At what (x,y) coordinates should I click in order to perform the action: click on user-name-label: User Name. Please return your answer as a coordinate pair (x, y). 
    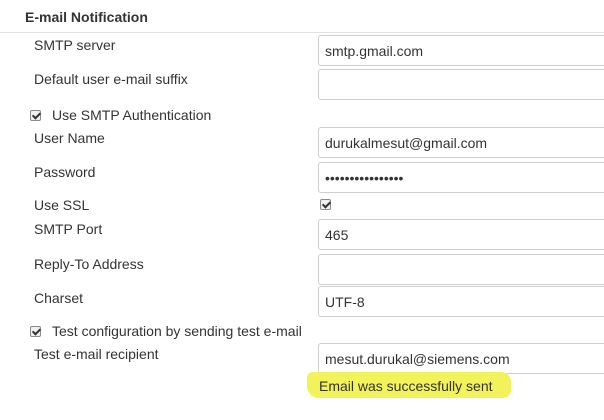
    Looking at the image, I should click on (69, 138).